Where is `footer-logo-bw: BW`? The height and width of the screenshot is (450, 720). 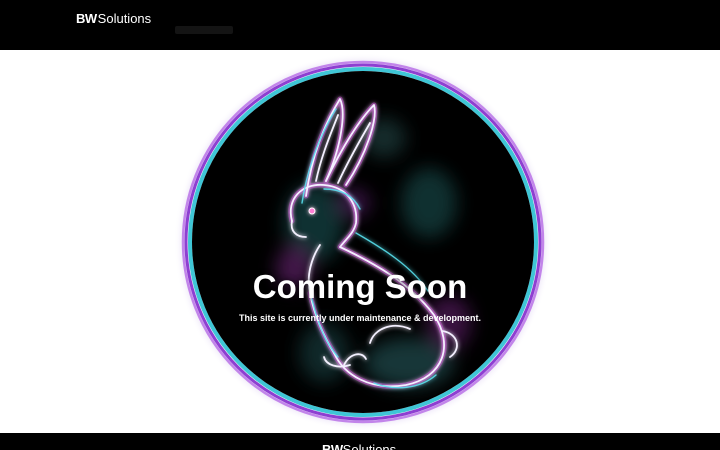
footer-logo-bw: BW is located at coordinates (332, 446).